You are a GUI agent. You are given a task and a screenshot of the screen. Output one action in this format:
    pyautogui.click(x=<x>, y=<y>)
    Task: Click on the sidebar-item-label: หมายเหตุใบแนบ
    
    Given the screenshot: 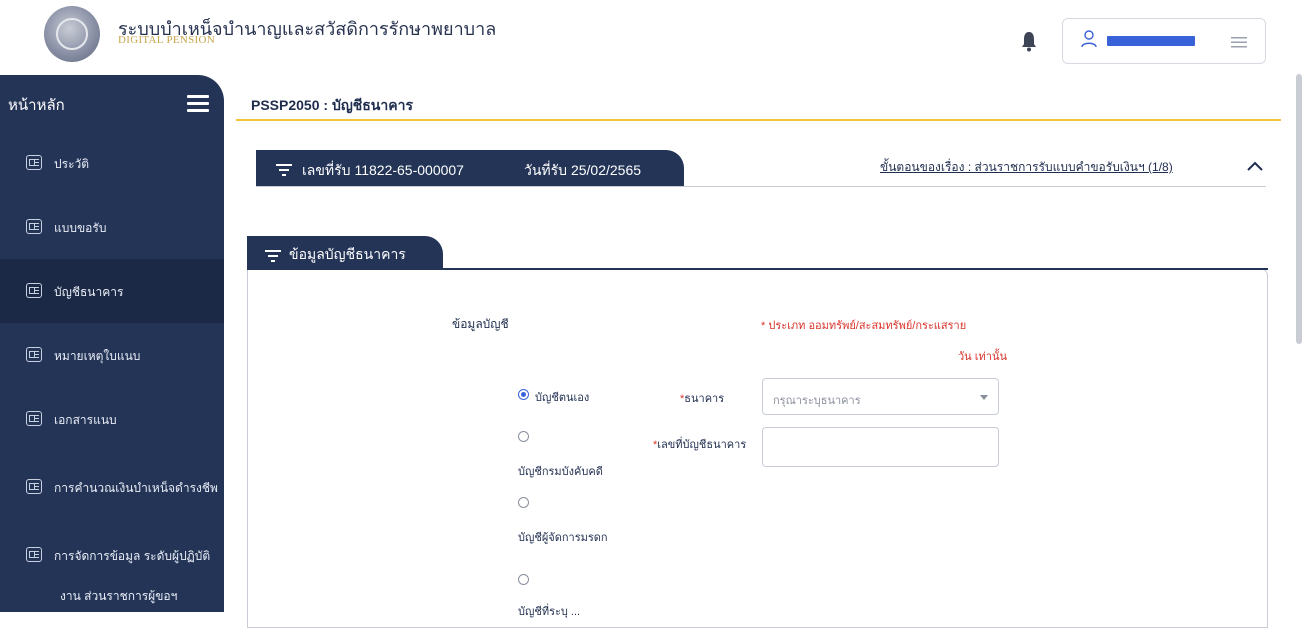 What is the action you would take?
    pyautogui.click(x=97, y=356)
    